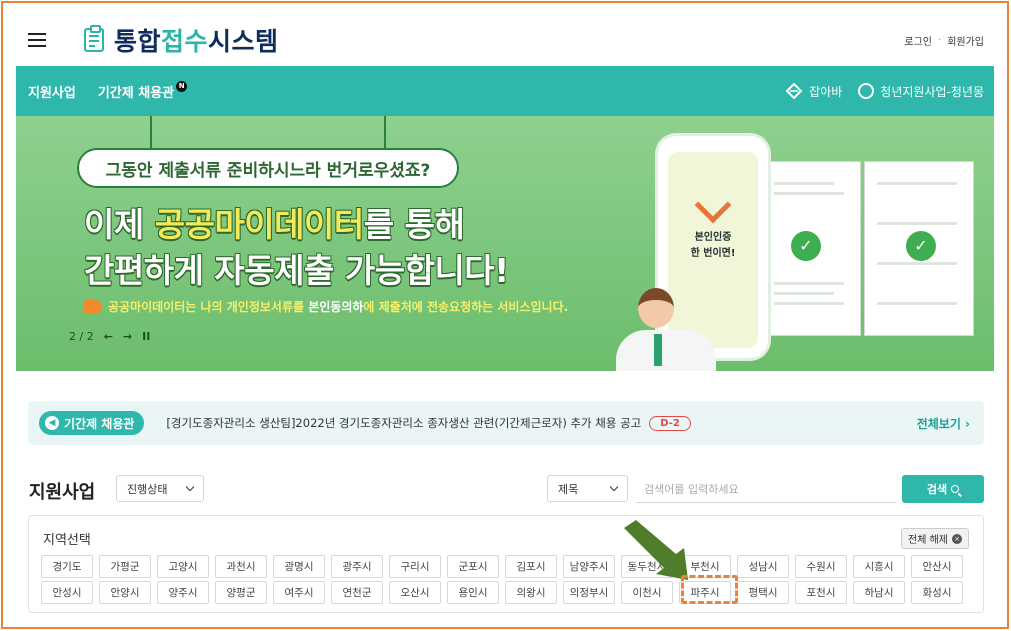 Image resolution: width=1011 pixels, height=631 pixels. I want to click on region-chip: 평택시, so click(763, 592).